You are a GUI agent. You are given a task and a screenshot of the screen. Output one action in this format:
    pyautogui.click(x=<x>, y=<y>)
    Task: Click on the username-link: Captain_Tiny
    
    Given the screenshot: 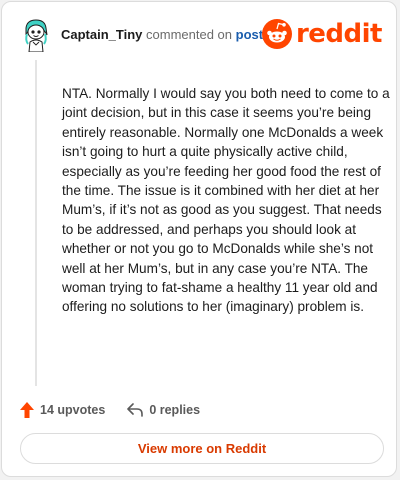 What is the action you would take?
    pyautogui.click(x=101, y=34)
    